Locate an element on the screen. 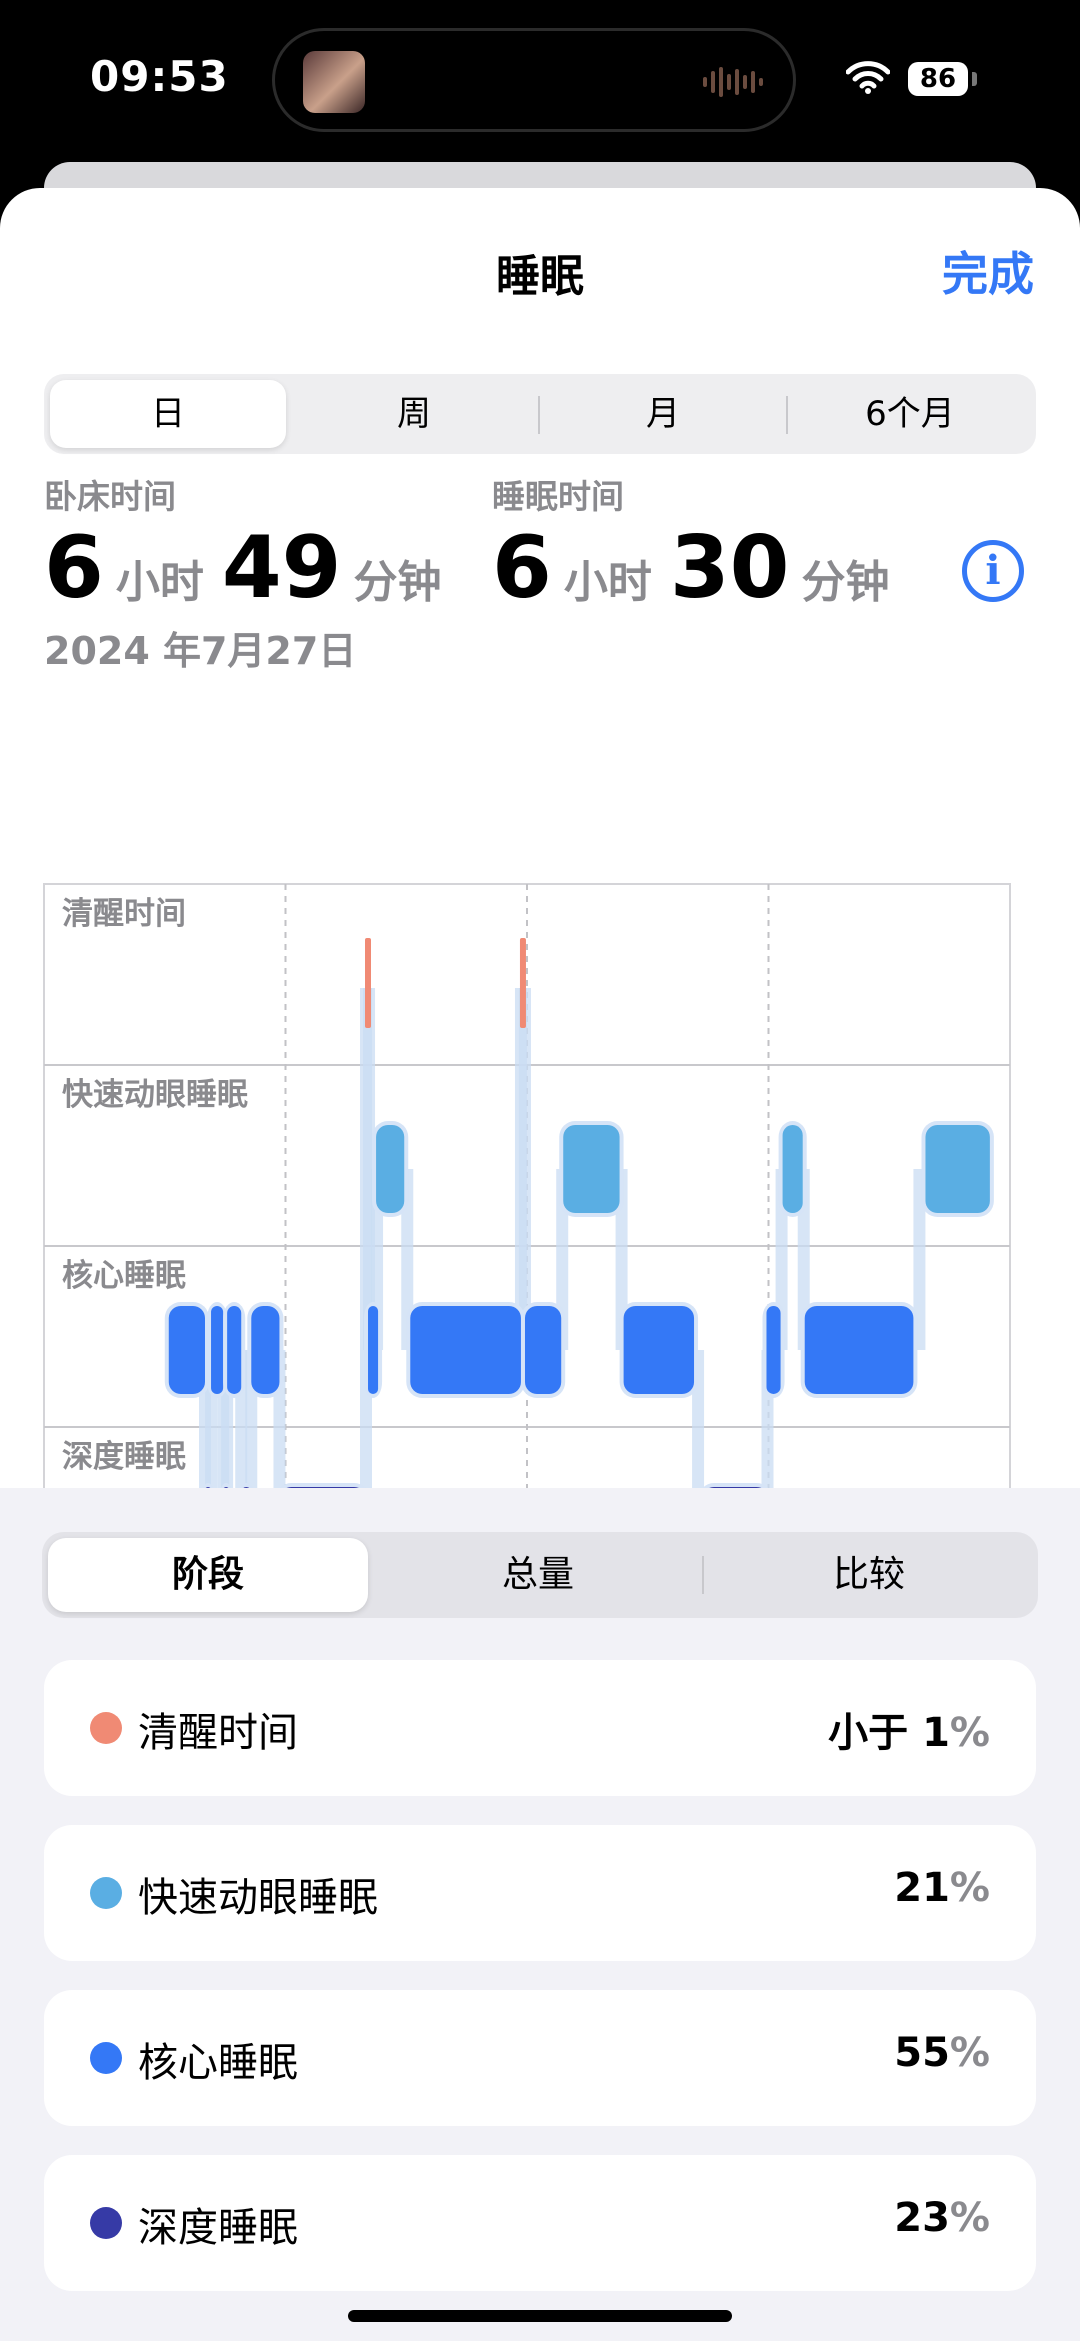 The height and width of the screenshot is (2341, 1080). in-bed-minutes-unit: 分钟 is located at coordinates (397, 582).